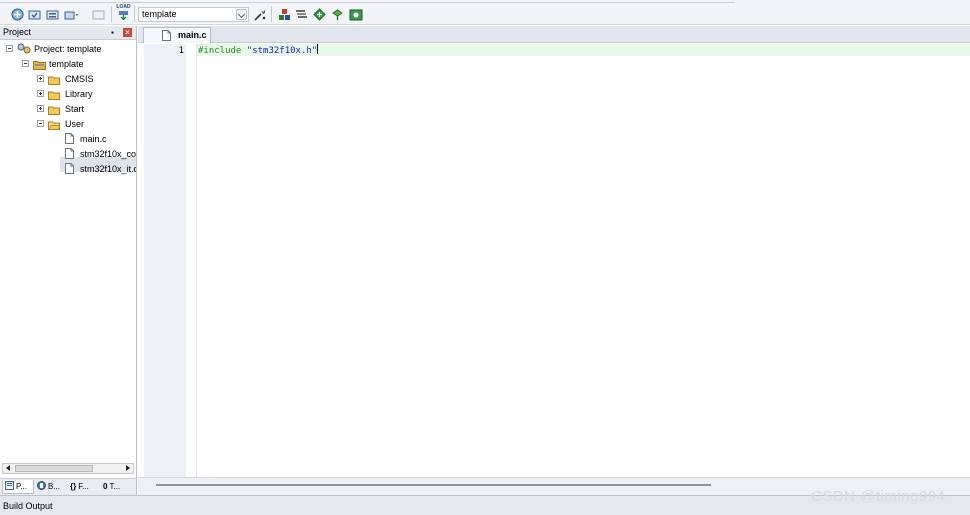 The height and width of the screenshot is (515, 970). What do you see at coordinates (337, 14) in the screenshot?
I see `manage-run-time-icon` at bounding box center [337, 14].